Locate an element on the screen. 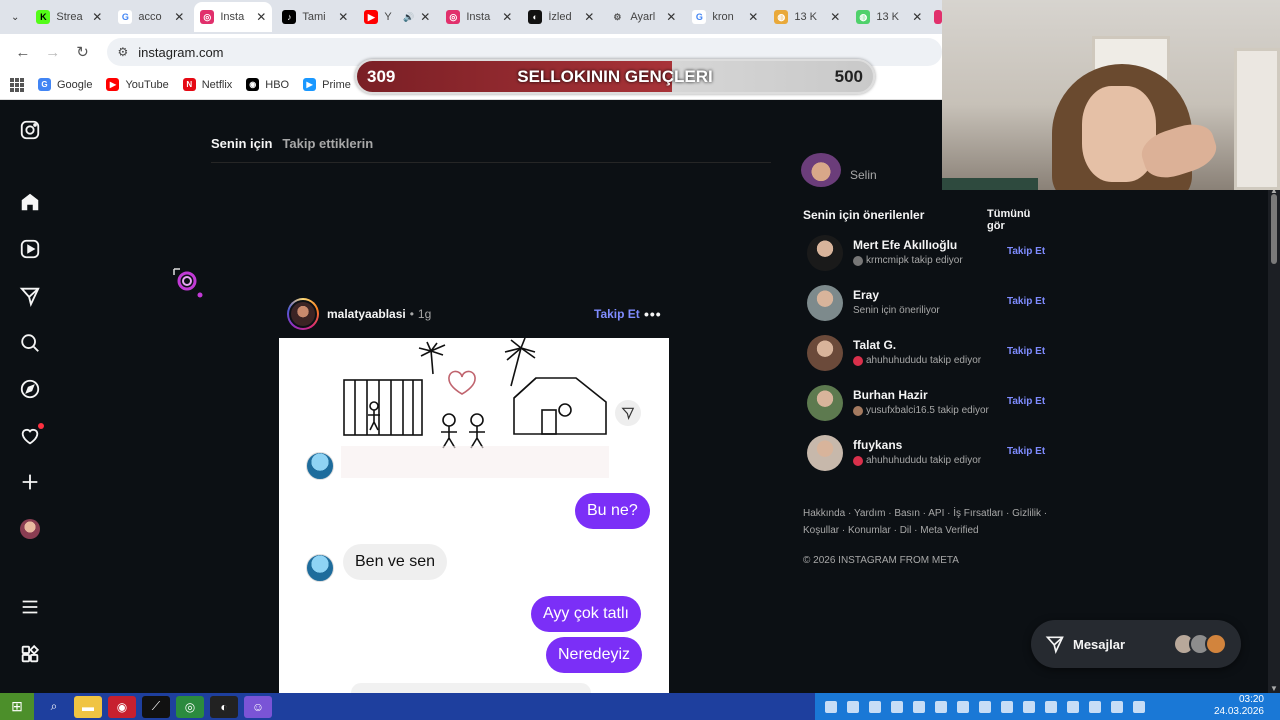 Image resolution: width=1280 pixels, height=720 pixels. browser-tab: ⚙ Ayarl ✕ is located at coordinates (643, 17).